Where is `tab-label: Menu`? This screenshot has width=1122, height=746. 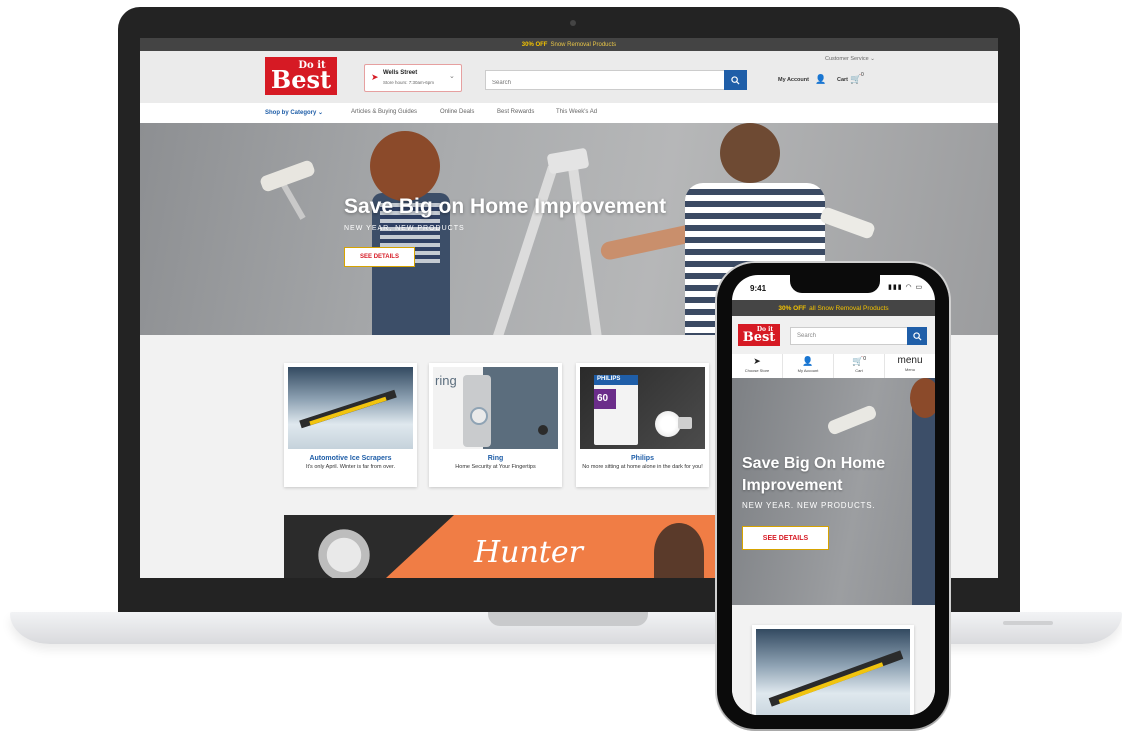 tab-label: Menu is located at coordinates (909, 369).